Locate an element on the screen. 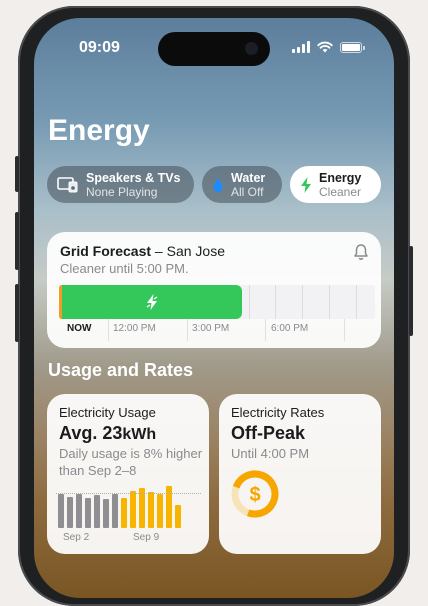 Image resolution: width=428 pixels, height=606 pixels. status-time: 09:09 is located at coordinates (99, 47).